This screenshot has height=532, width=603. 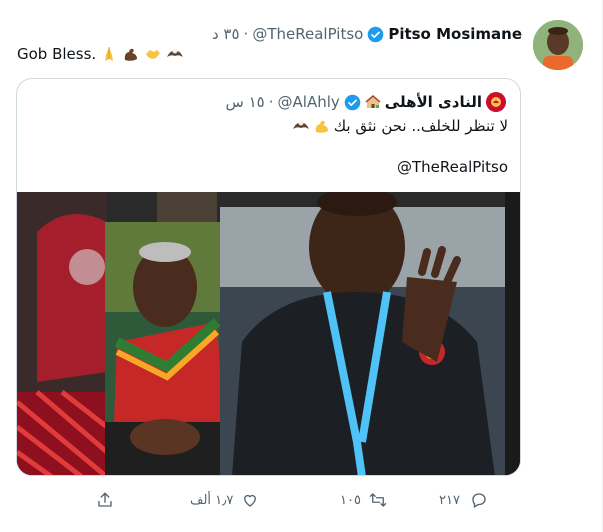 What do you see at coordinates (367, 34) in the screenshot?
I see `tweet-header: Pitso Mosimane @TheRealPitso · ٣٥ د` at bounding box center [367, 34].